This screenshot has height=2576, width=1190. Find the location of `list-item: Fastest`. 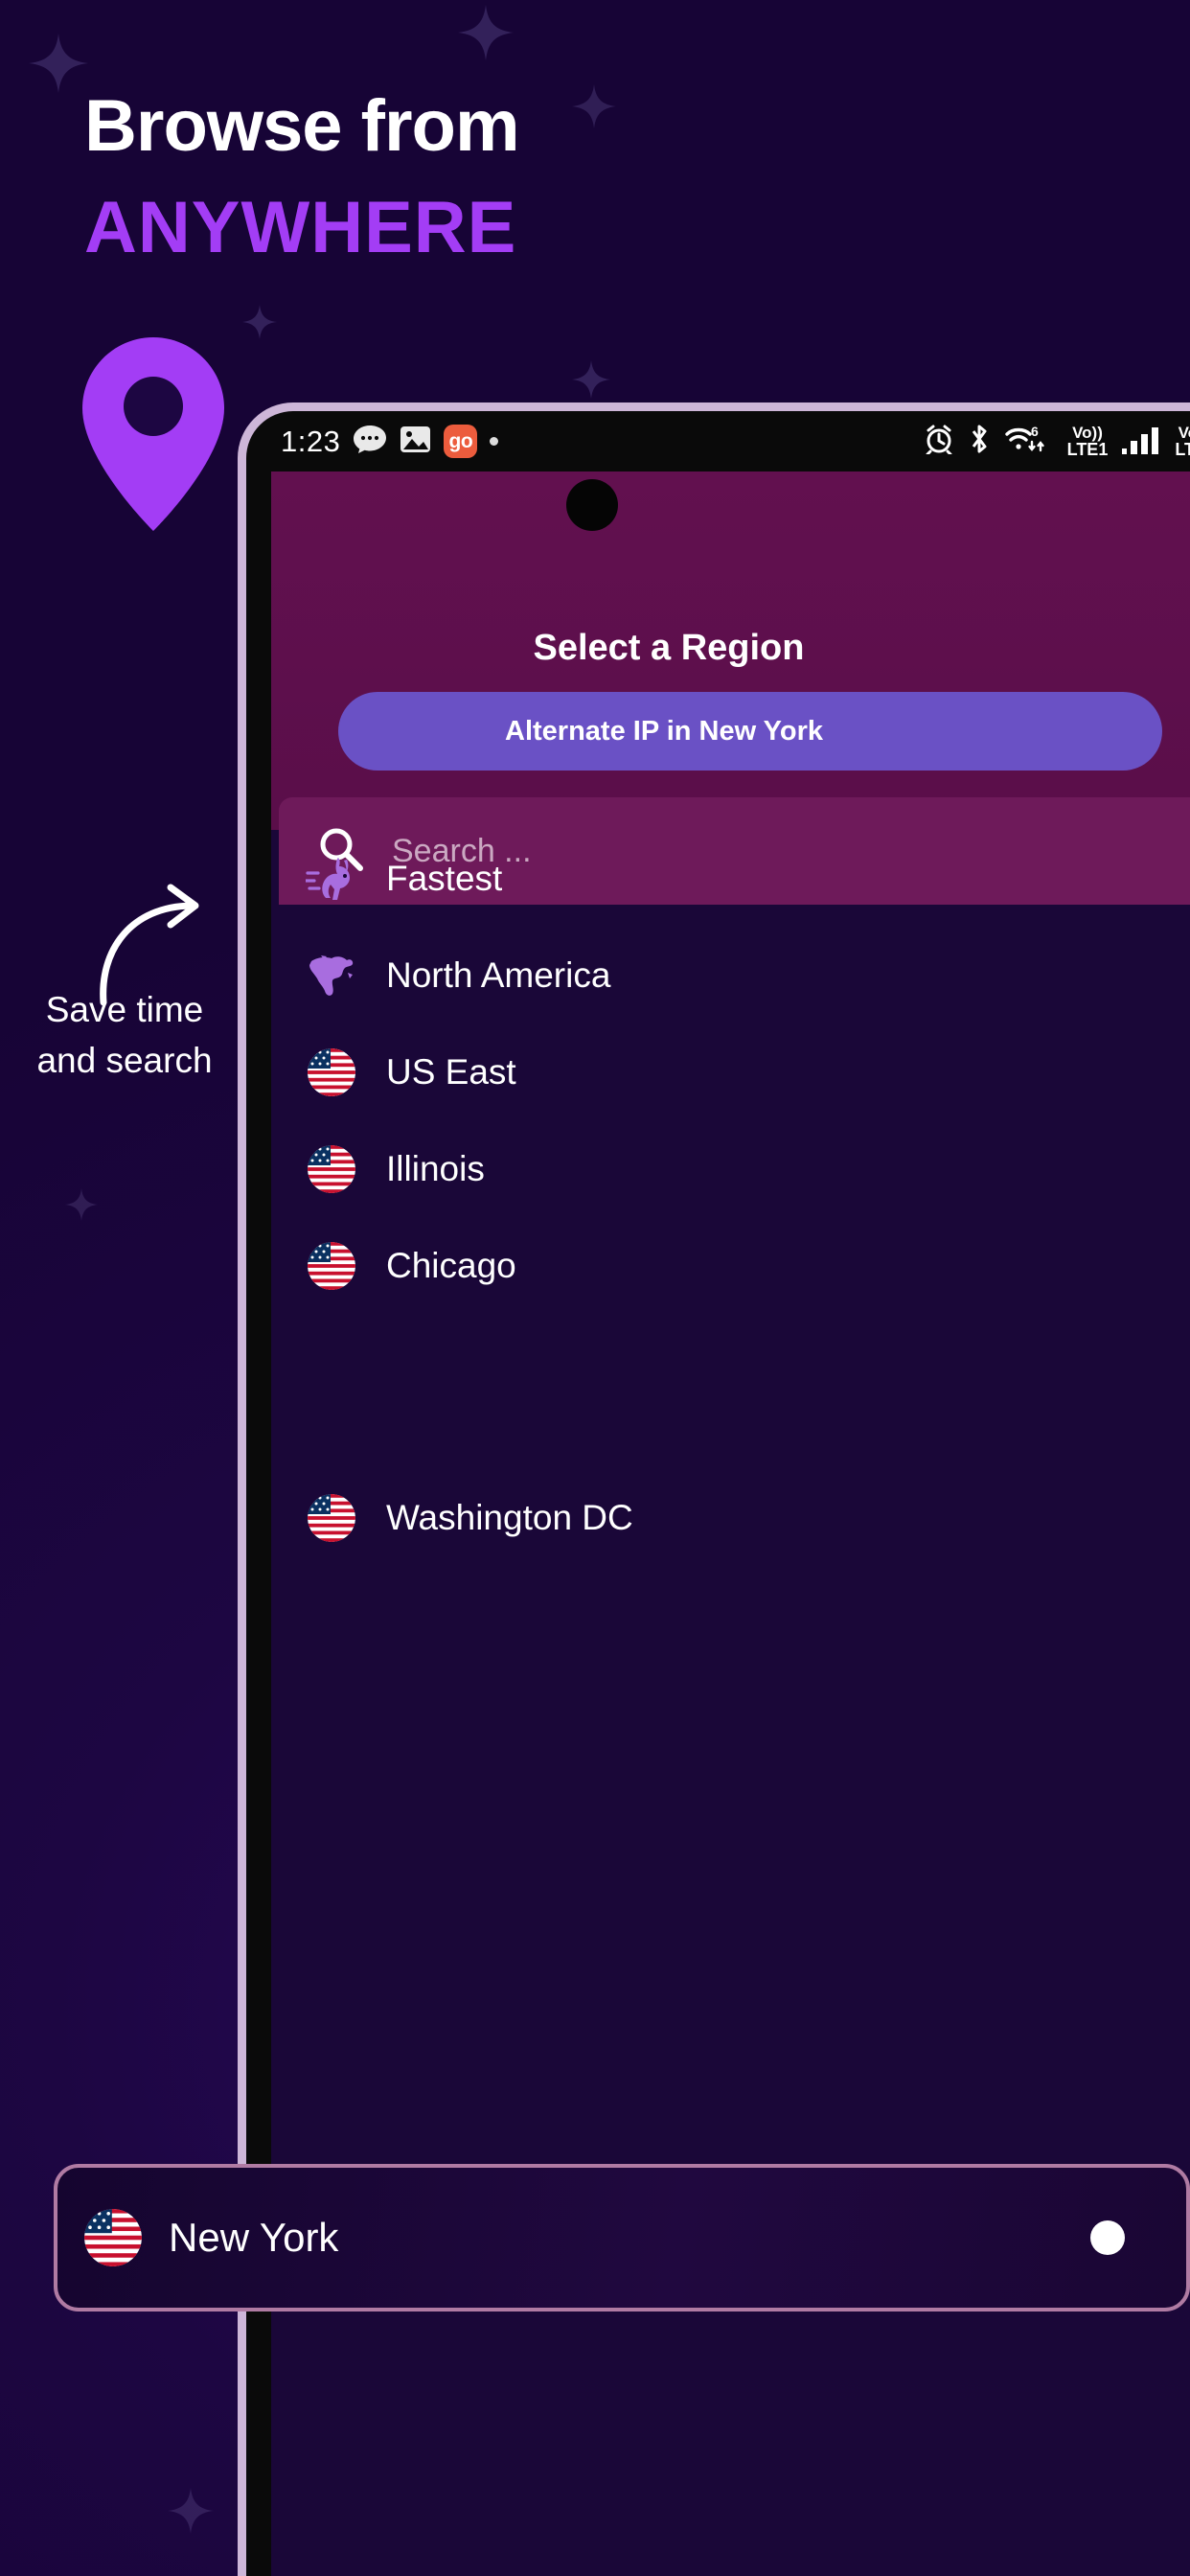

list-item: Fastest is located at coordinates (731, 878).